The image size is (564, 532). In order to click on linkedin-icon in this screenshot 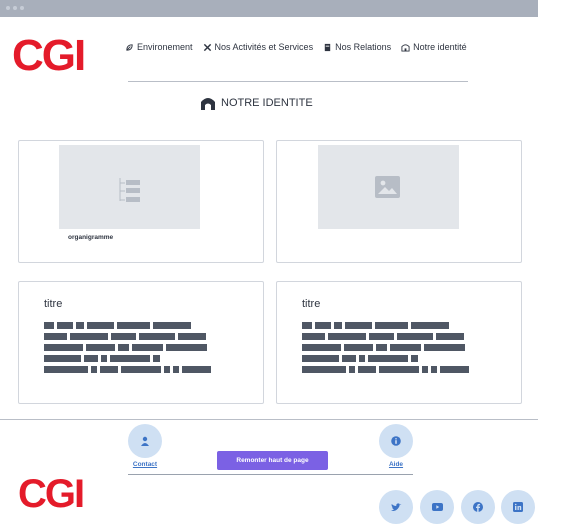, I will do `click(518, 507)`.